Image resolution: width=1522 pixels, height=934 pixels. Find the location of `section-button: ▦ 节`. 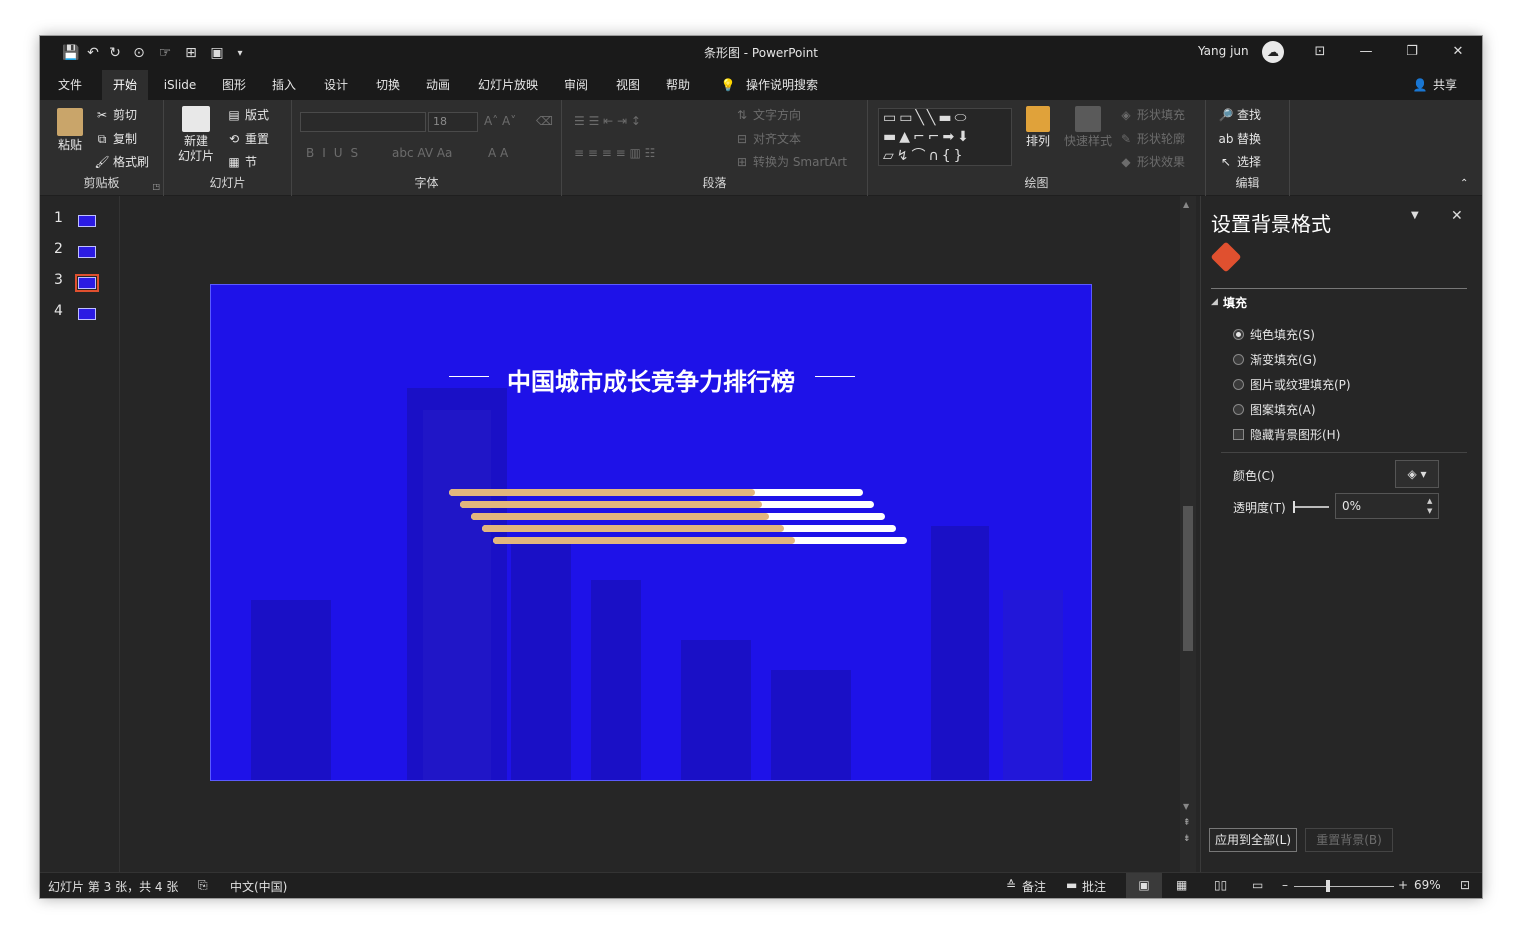

section-button: ▦ 节 is located at coordinates (241, 161).